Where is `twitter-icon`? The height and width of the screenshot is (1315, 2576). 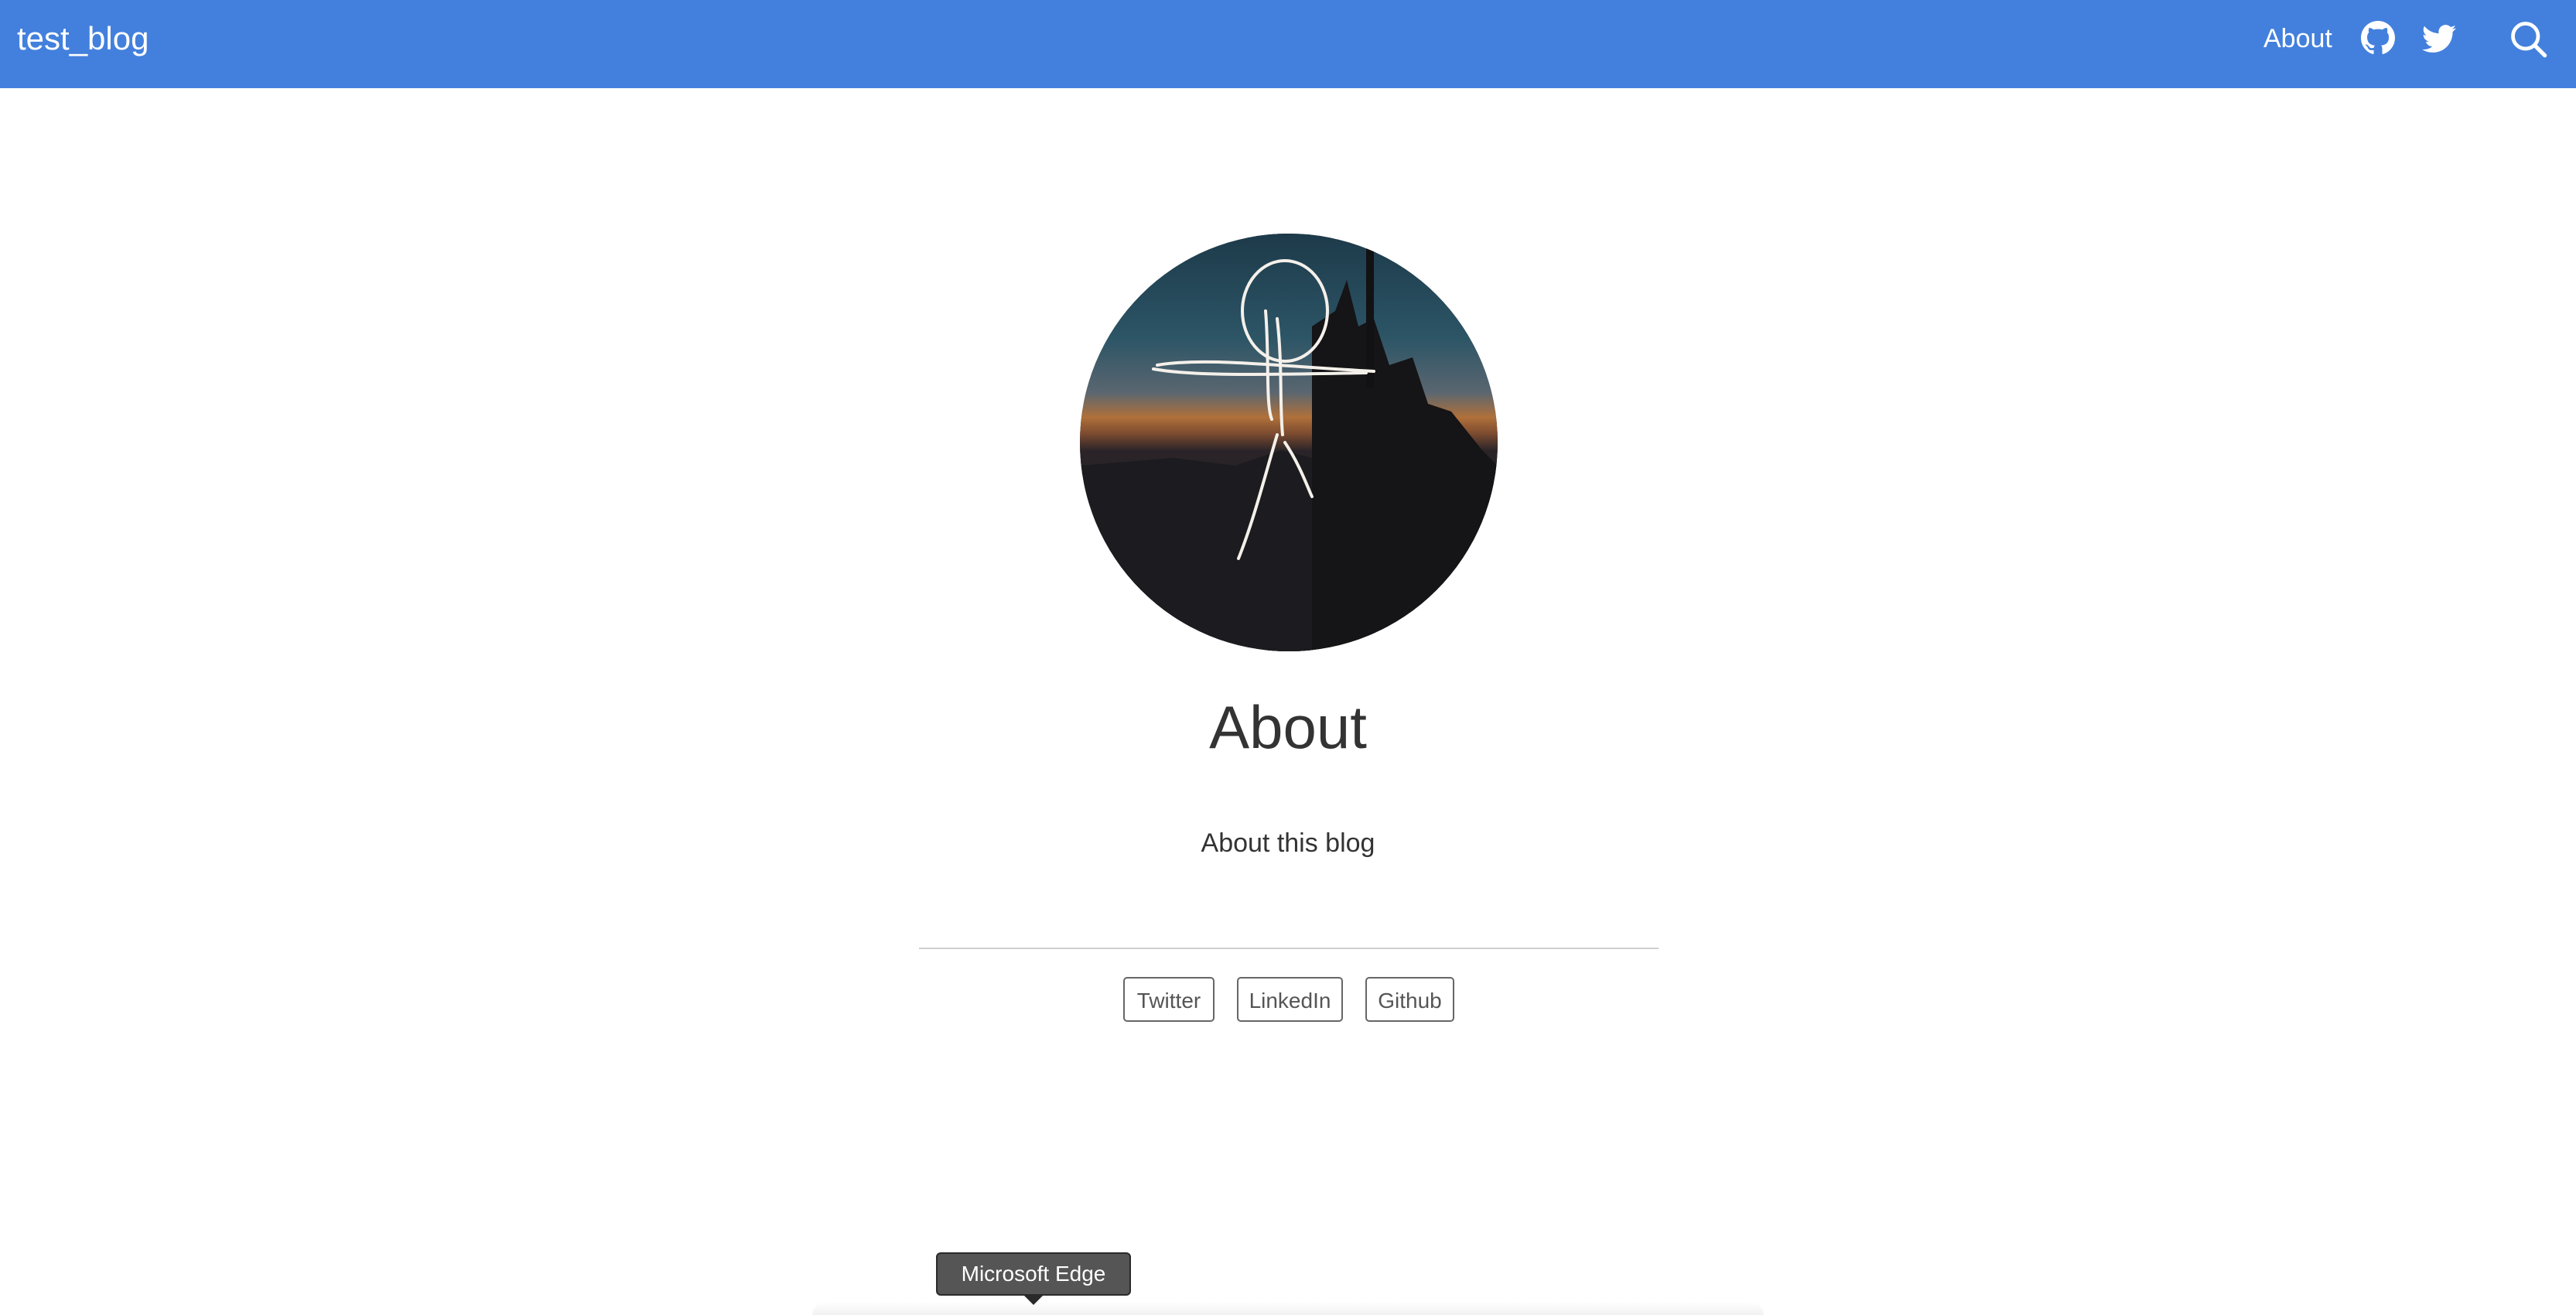 twitter-icon is located at coordinates (2439, 39).